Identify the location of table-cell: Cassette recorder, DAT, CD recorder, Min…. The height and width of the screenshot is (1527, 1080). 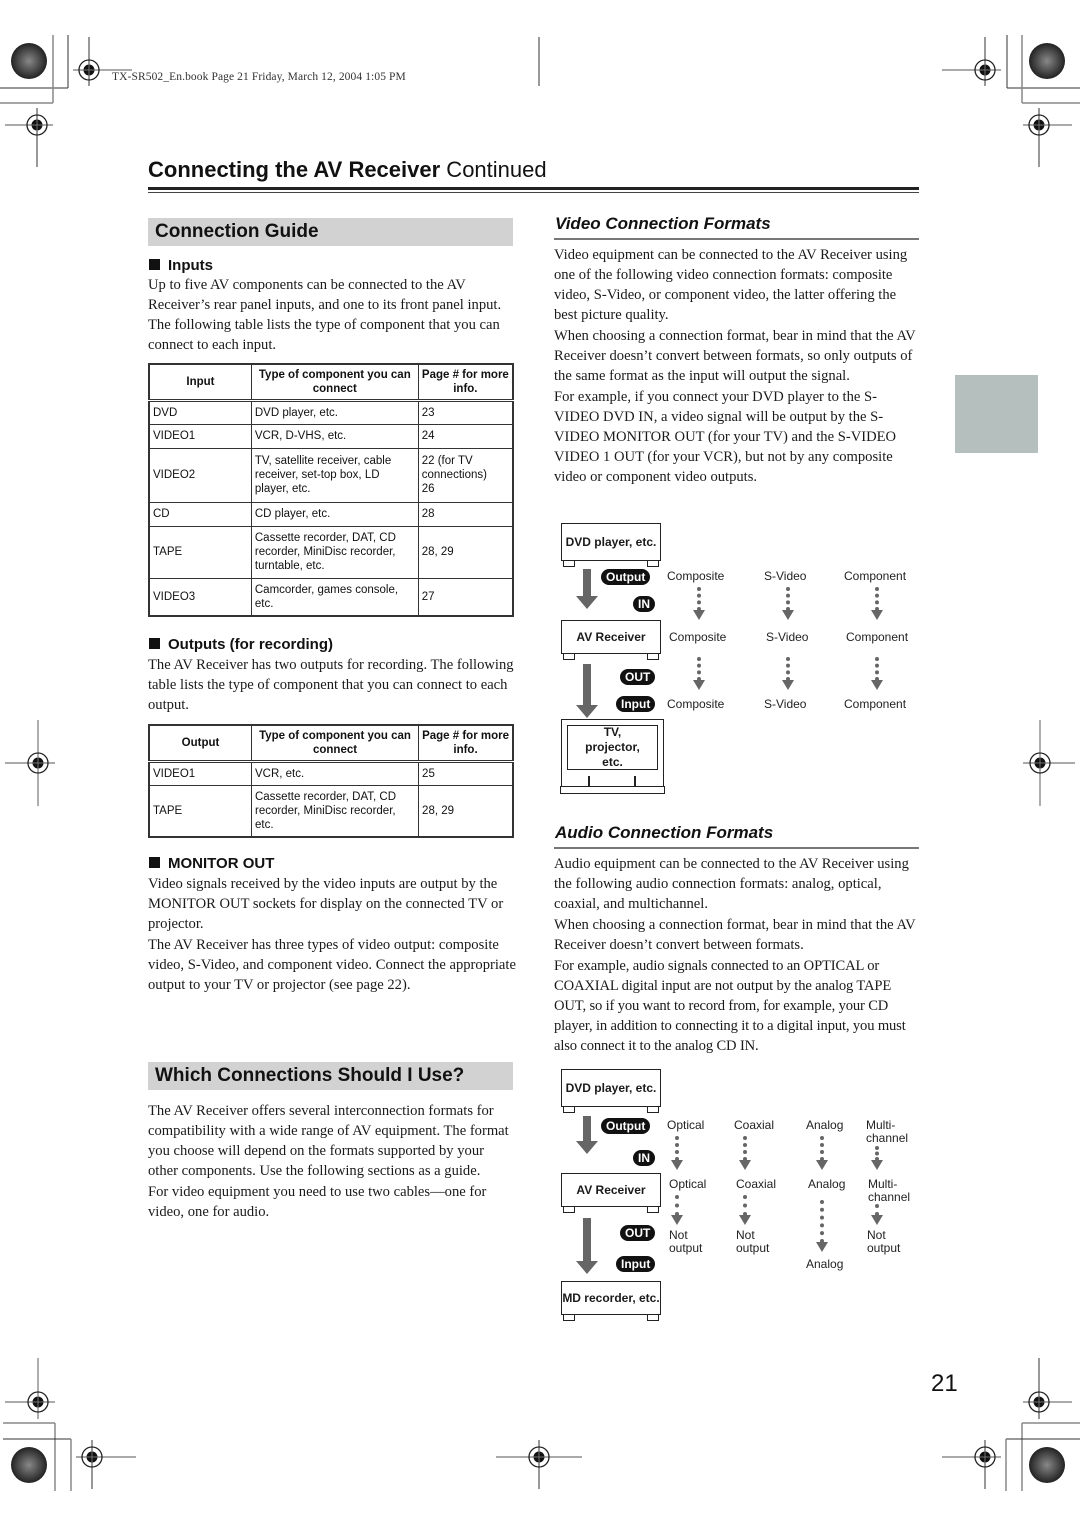
(335, 811).